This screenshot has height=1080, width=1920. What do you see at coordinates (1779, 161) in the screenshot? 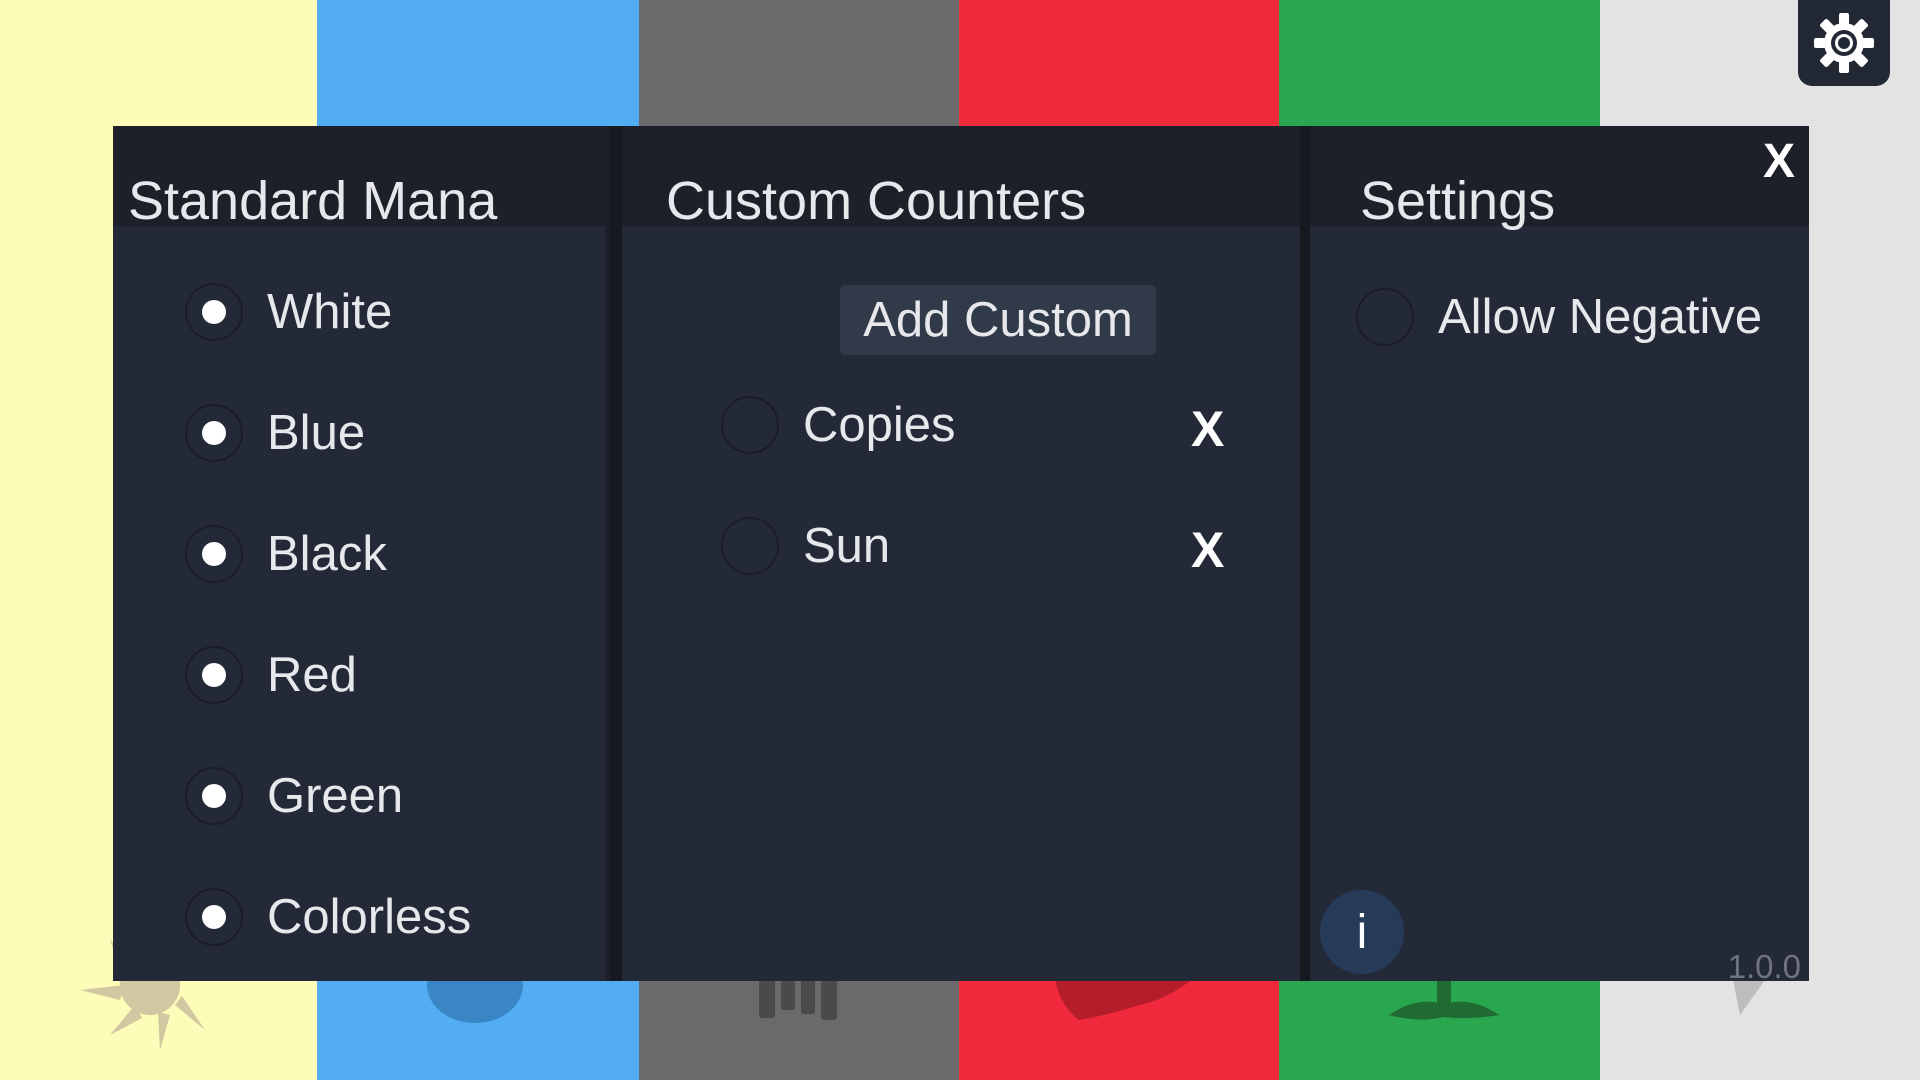
I see `close-modal-button: X` at bounding box center [1779, 161].